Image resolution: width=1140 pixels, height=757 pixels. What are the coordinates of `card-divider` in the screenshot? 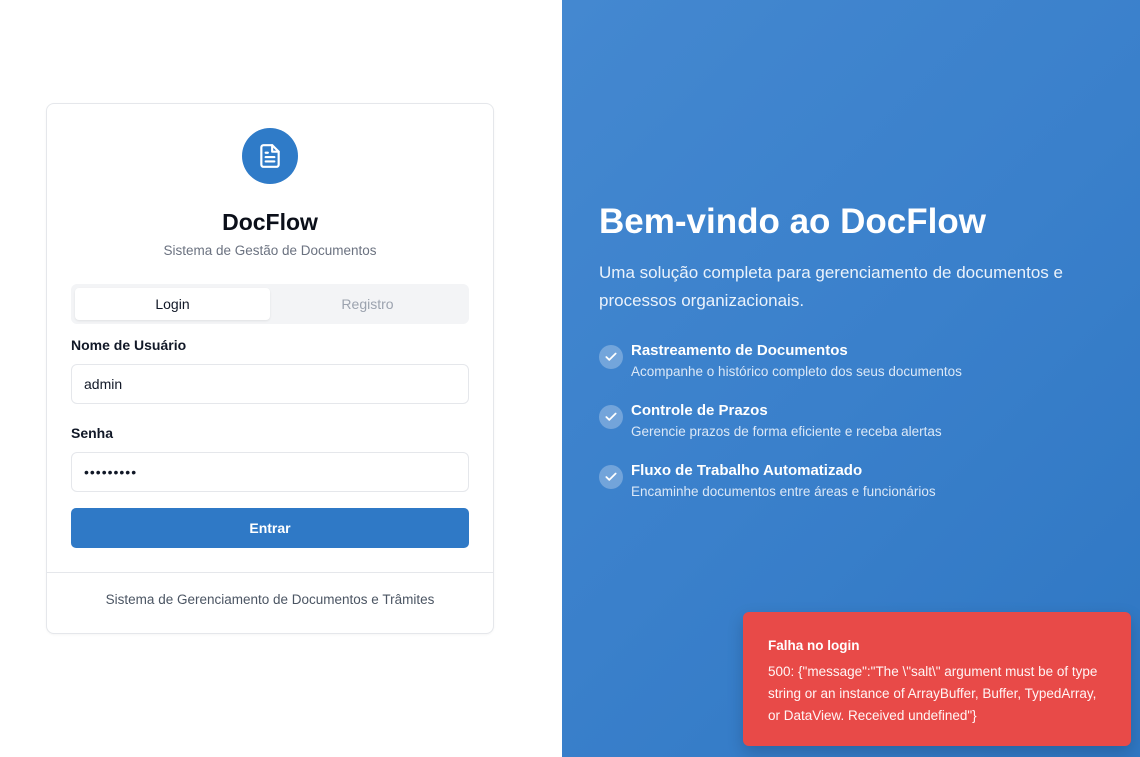 It's located at (270, 572).